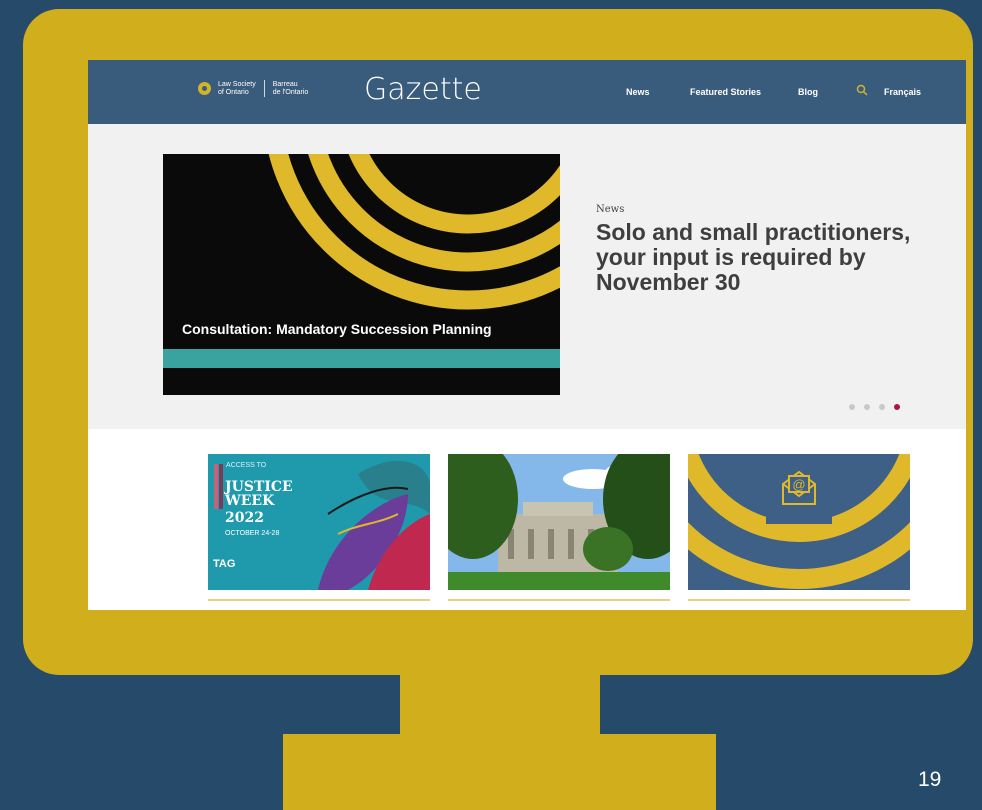 The width and height of the screenshot is (982, 810). What do you see at coordinates (264, 88) in the screenshot?
I see `logo-divider` at bounding box center [264, 88].